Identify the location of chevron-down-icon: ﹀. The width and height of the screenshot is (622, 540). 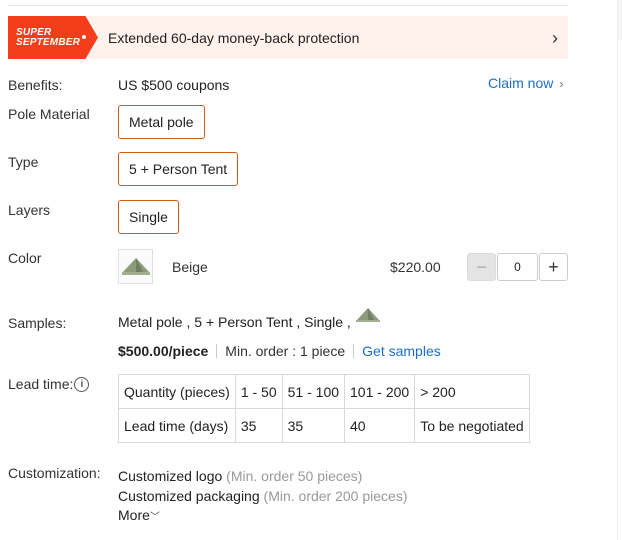
(154, 517).